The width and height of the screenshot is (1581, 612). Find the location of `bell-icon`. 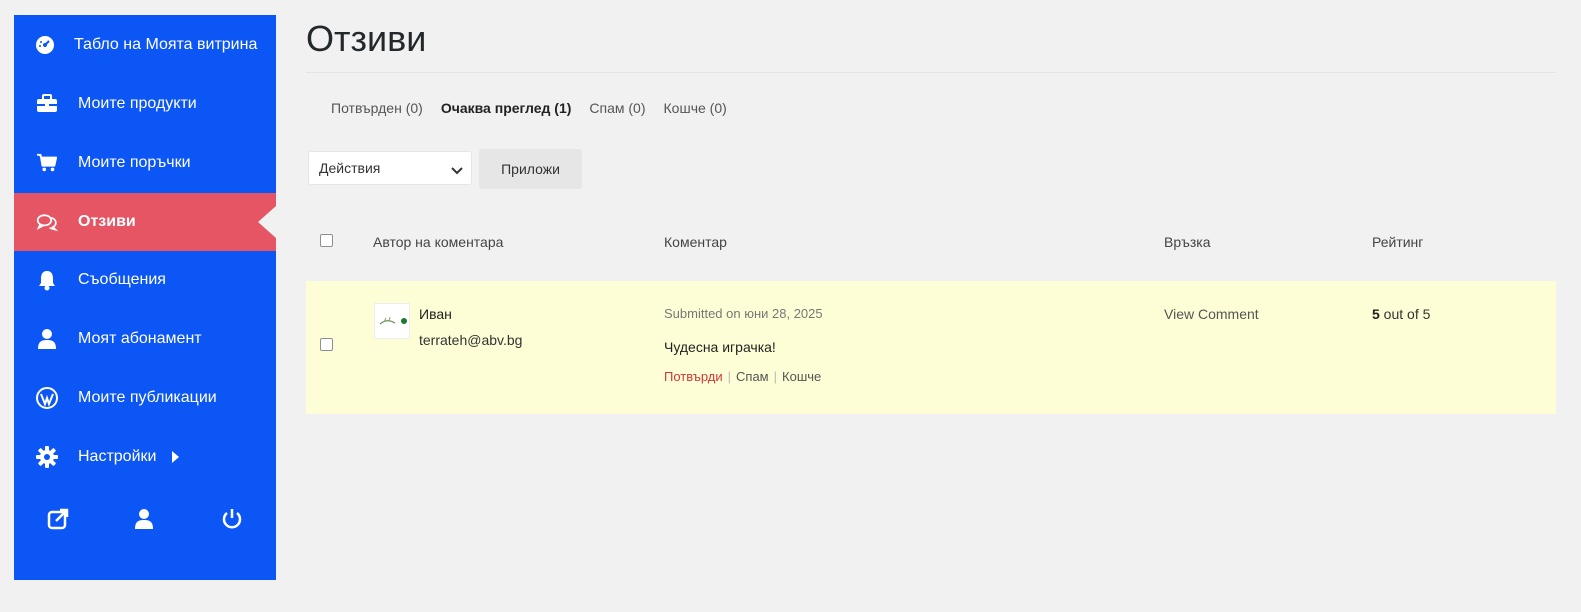

bell-icon is located at coordinates (47, 280).